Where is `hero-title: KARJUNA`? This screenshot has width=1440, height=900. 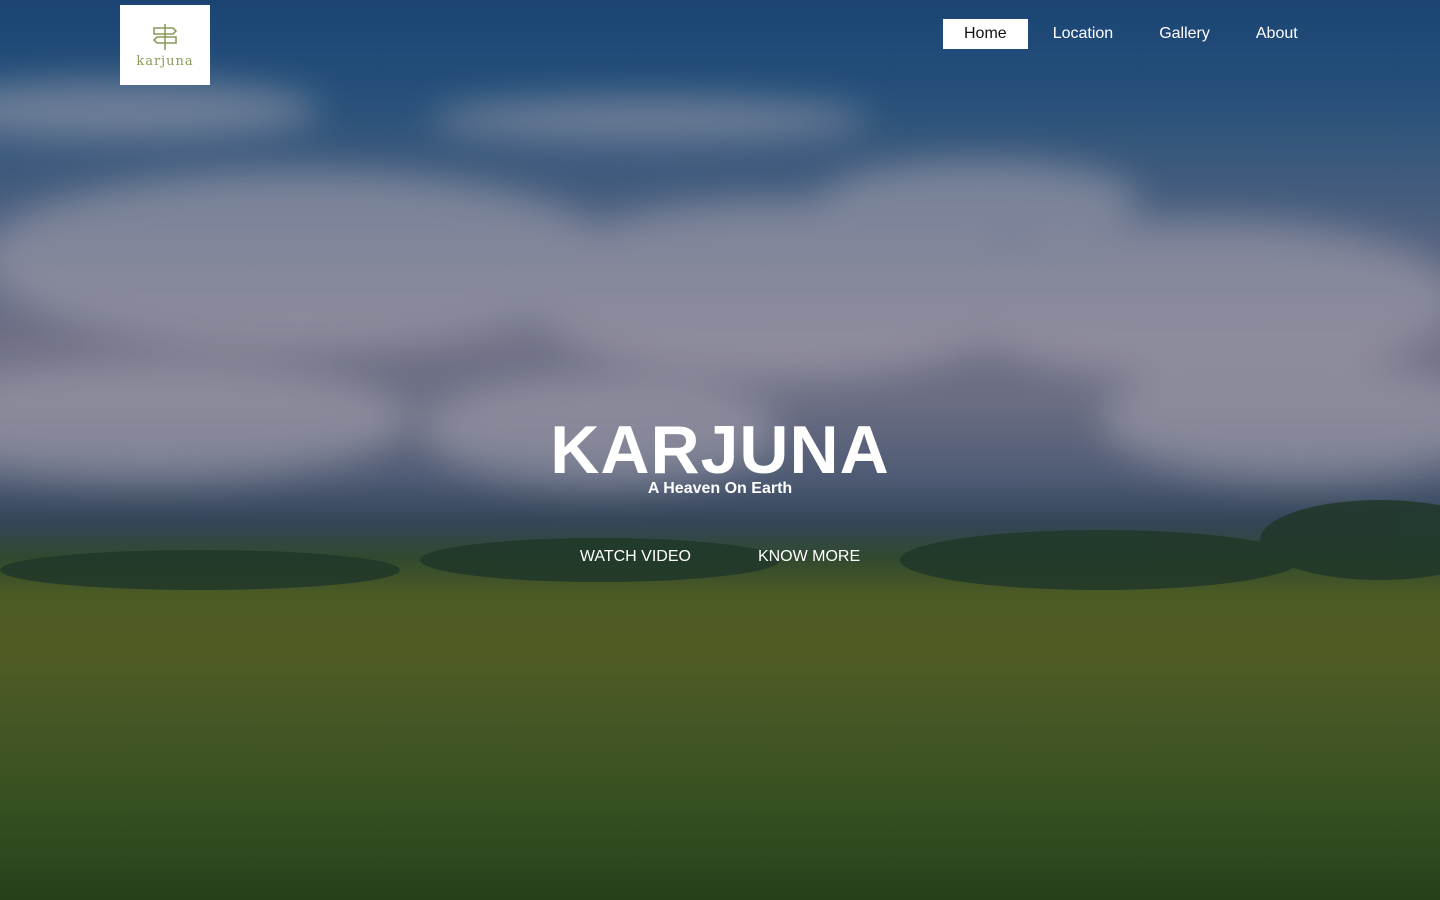
hero-title: KARJUNA is located at coordinates (720, 450).